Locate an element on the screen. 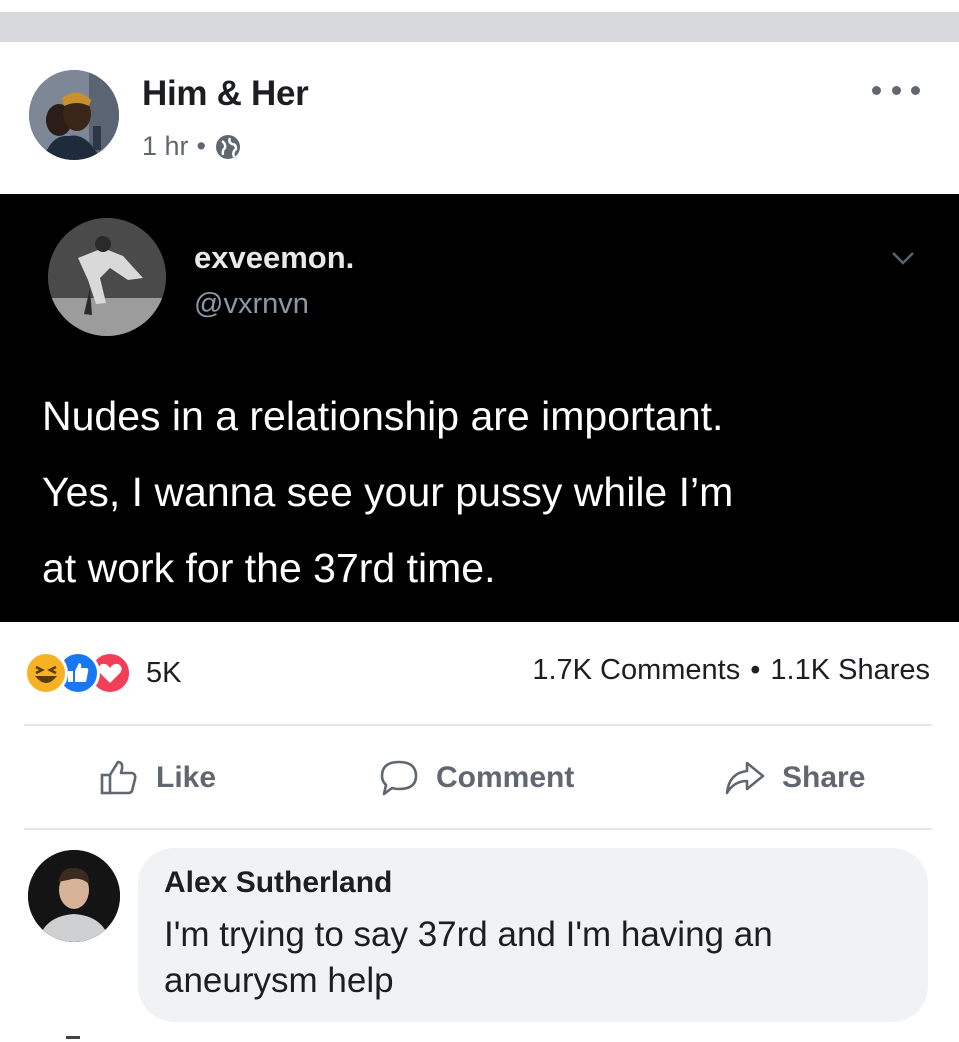 The width and height of the screenshot is (959, 1042). tweet-line: Nudes in a relationship are important. is located at coordinates (383, 416).